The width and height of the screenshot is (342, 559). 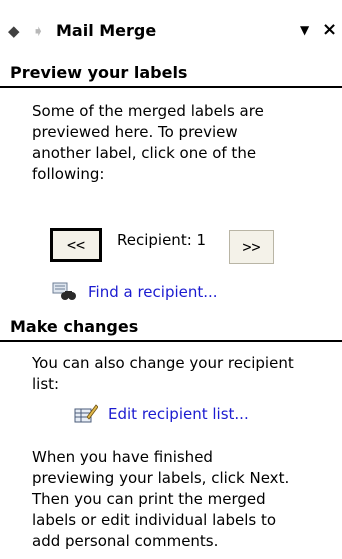 What do you see at coordinates (162, 240) in the screenshot?
I see `recipient-indicator: Recipient: 1` at bounding box center [162, 240].